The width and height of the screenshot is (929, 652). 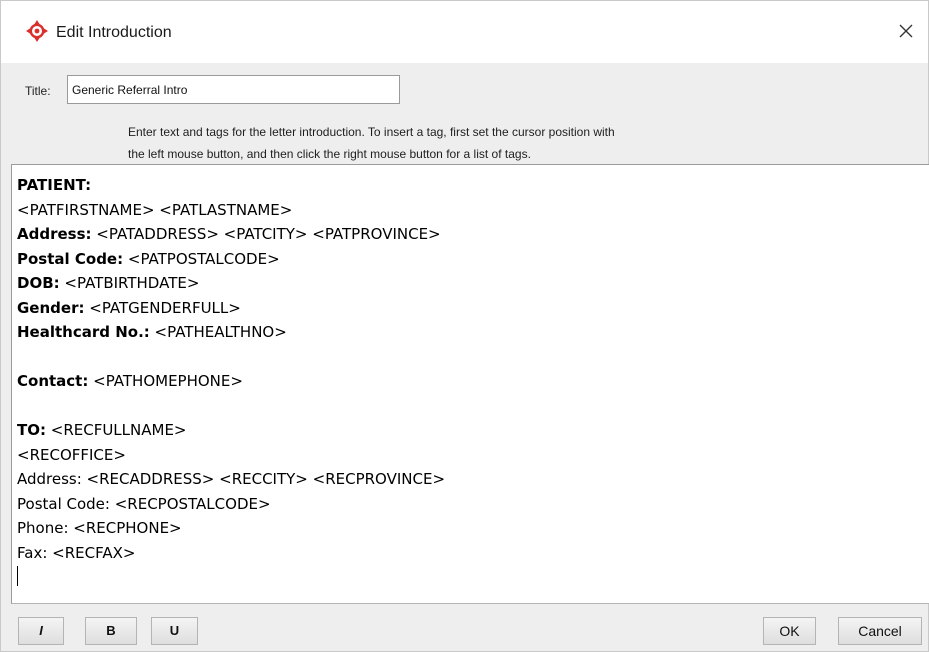 I want to click on editor-line-label: Healthcard No.:, so click(x=83, y=332).